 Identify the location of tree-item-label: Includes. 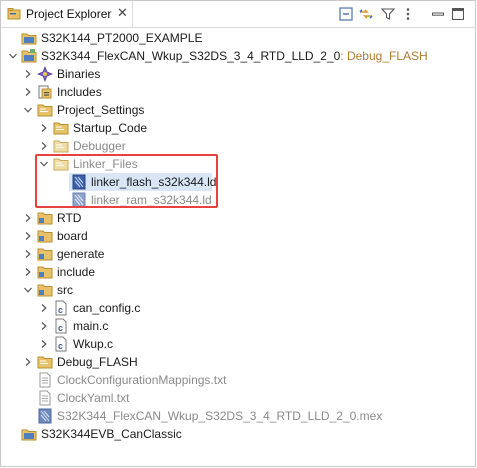
(79, 92).